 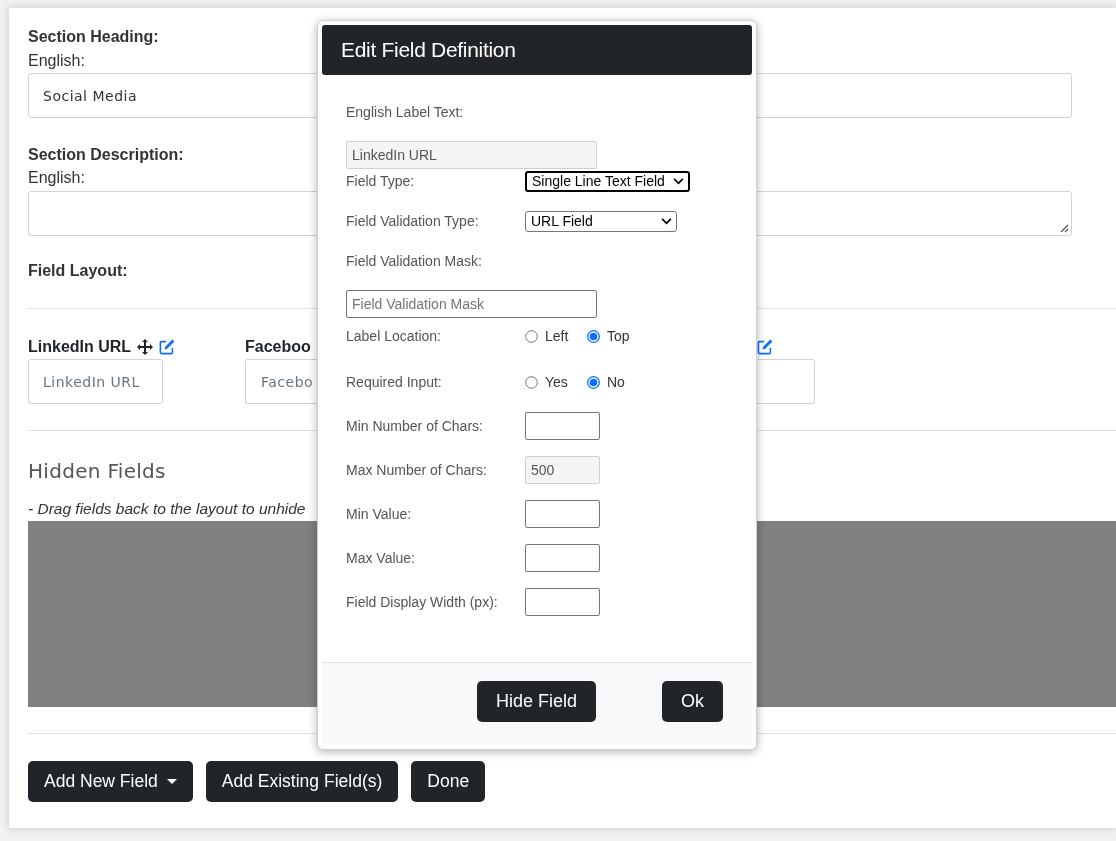 I want to click on resize-handle-icon, so click(x=1064, y=228).